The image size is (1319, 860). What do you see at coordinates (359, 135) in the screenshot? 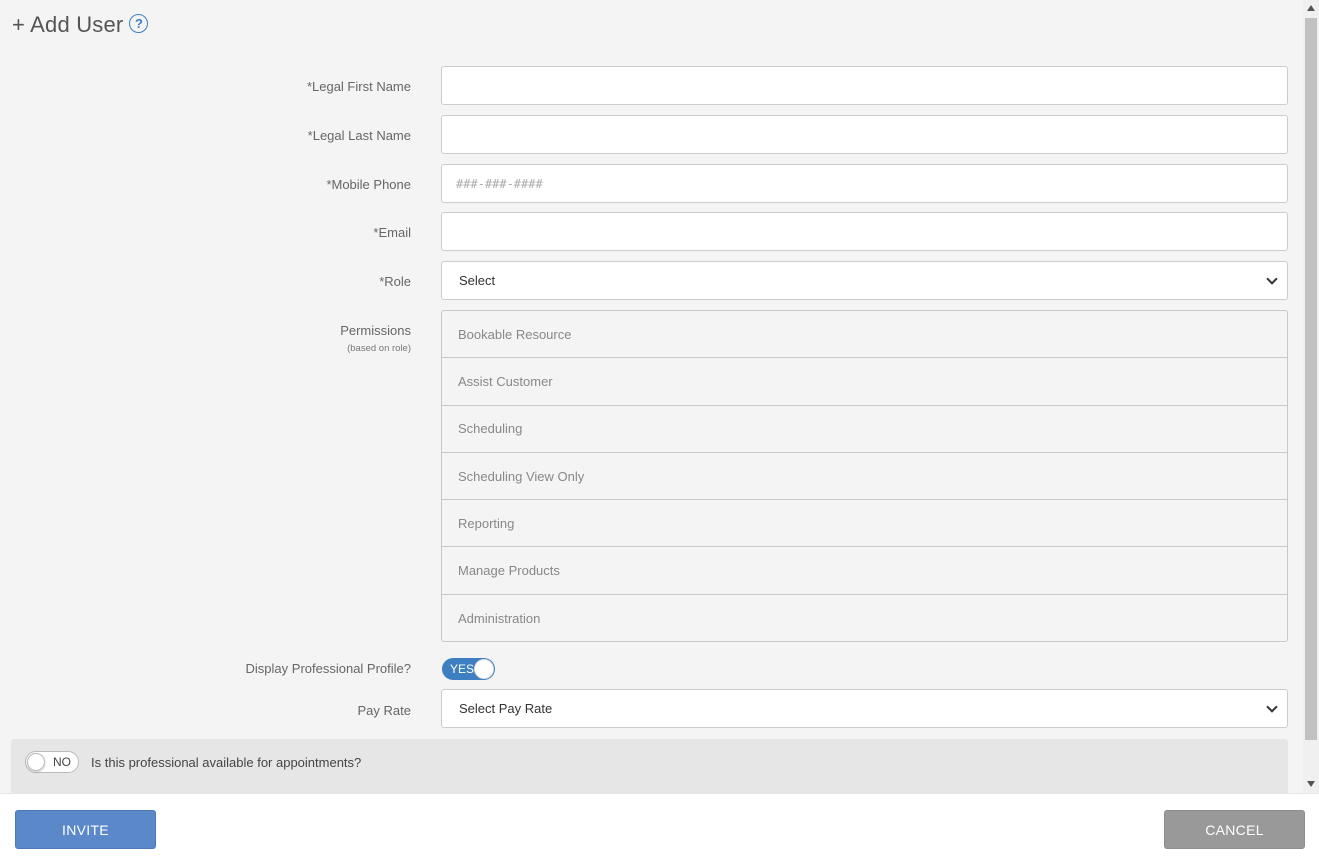
I see `last-name-label: *Legal Last Name` at bounding box center [359, 135].